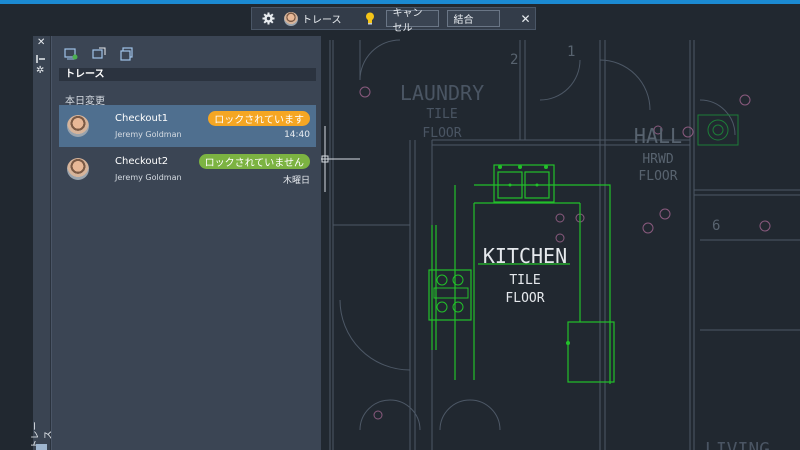 This screenshot has height=450, width=800. What do you see at coordinates (297, 135) in the screenshot?
I see `trace-timestamp: 14:40` at bounding box center [297, 135].